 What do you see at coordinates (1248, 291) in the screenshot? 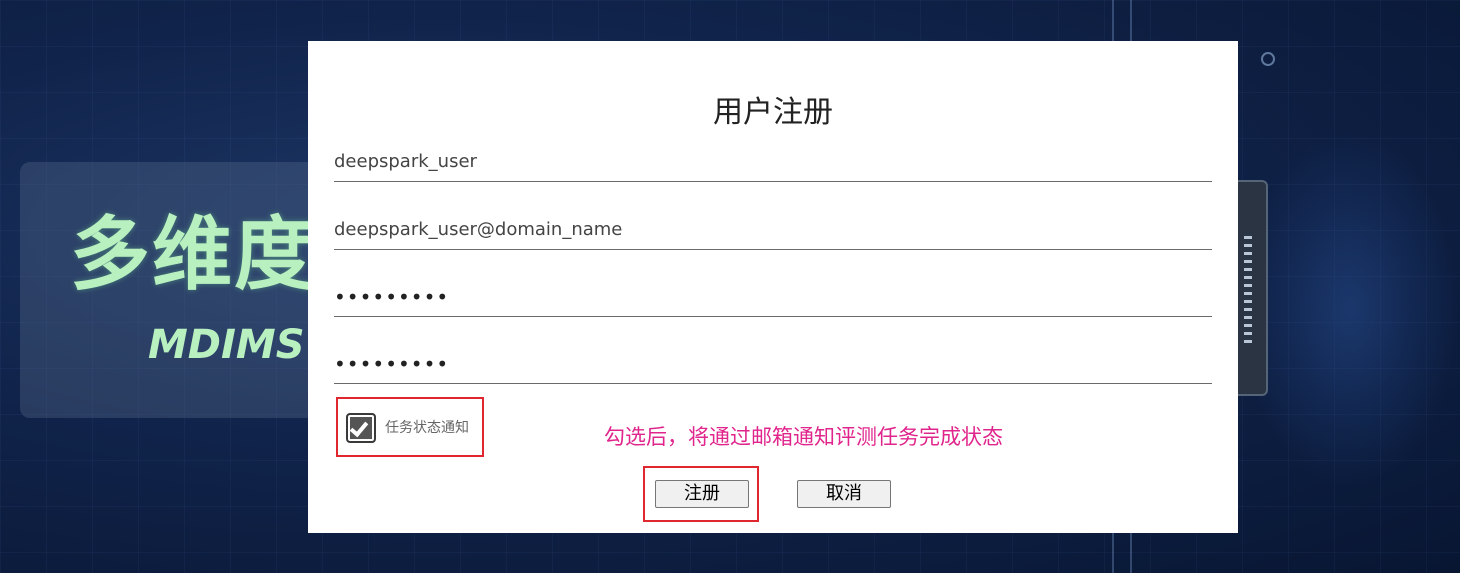
I see `chip-pins` at bounding box center [1248, 291].